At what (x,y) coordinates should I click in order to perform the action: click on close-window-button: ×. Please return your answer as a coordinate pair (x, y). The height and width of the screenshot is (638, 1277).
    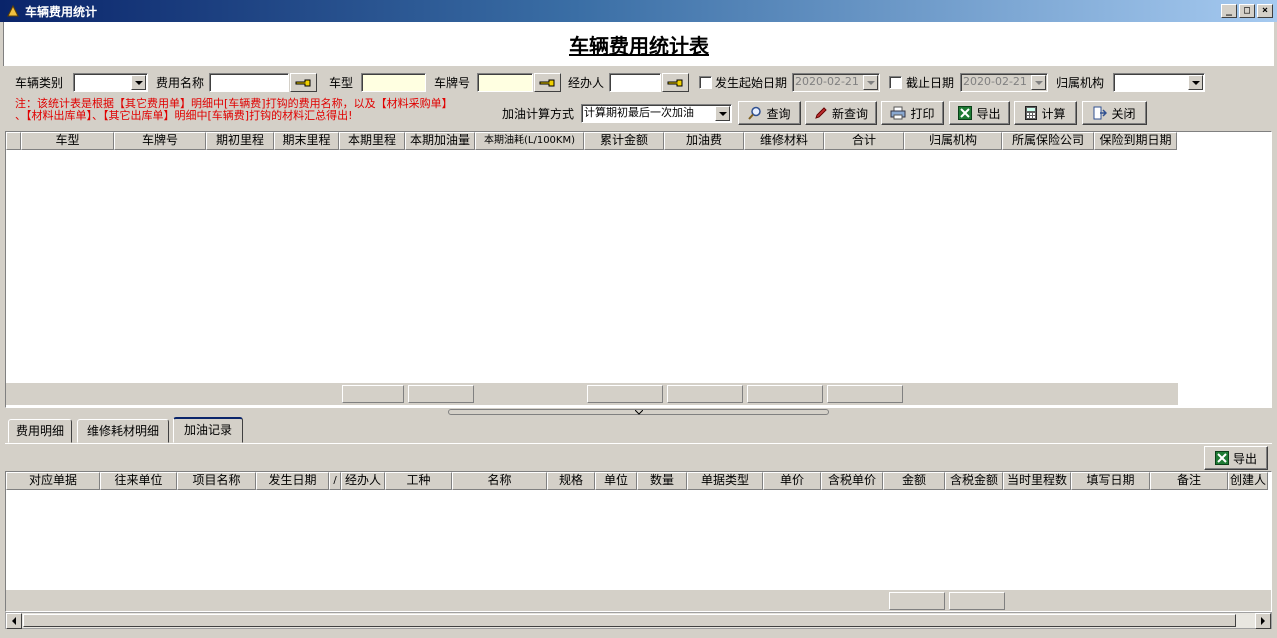
    Looking at the image, I should click on (1265, 11).